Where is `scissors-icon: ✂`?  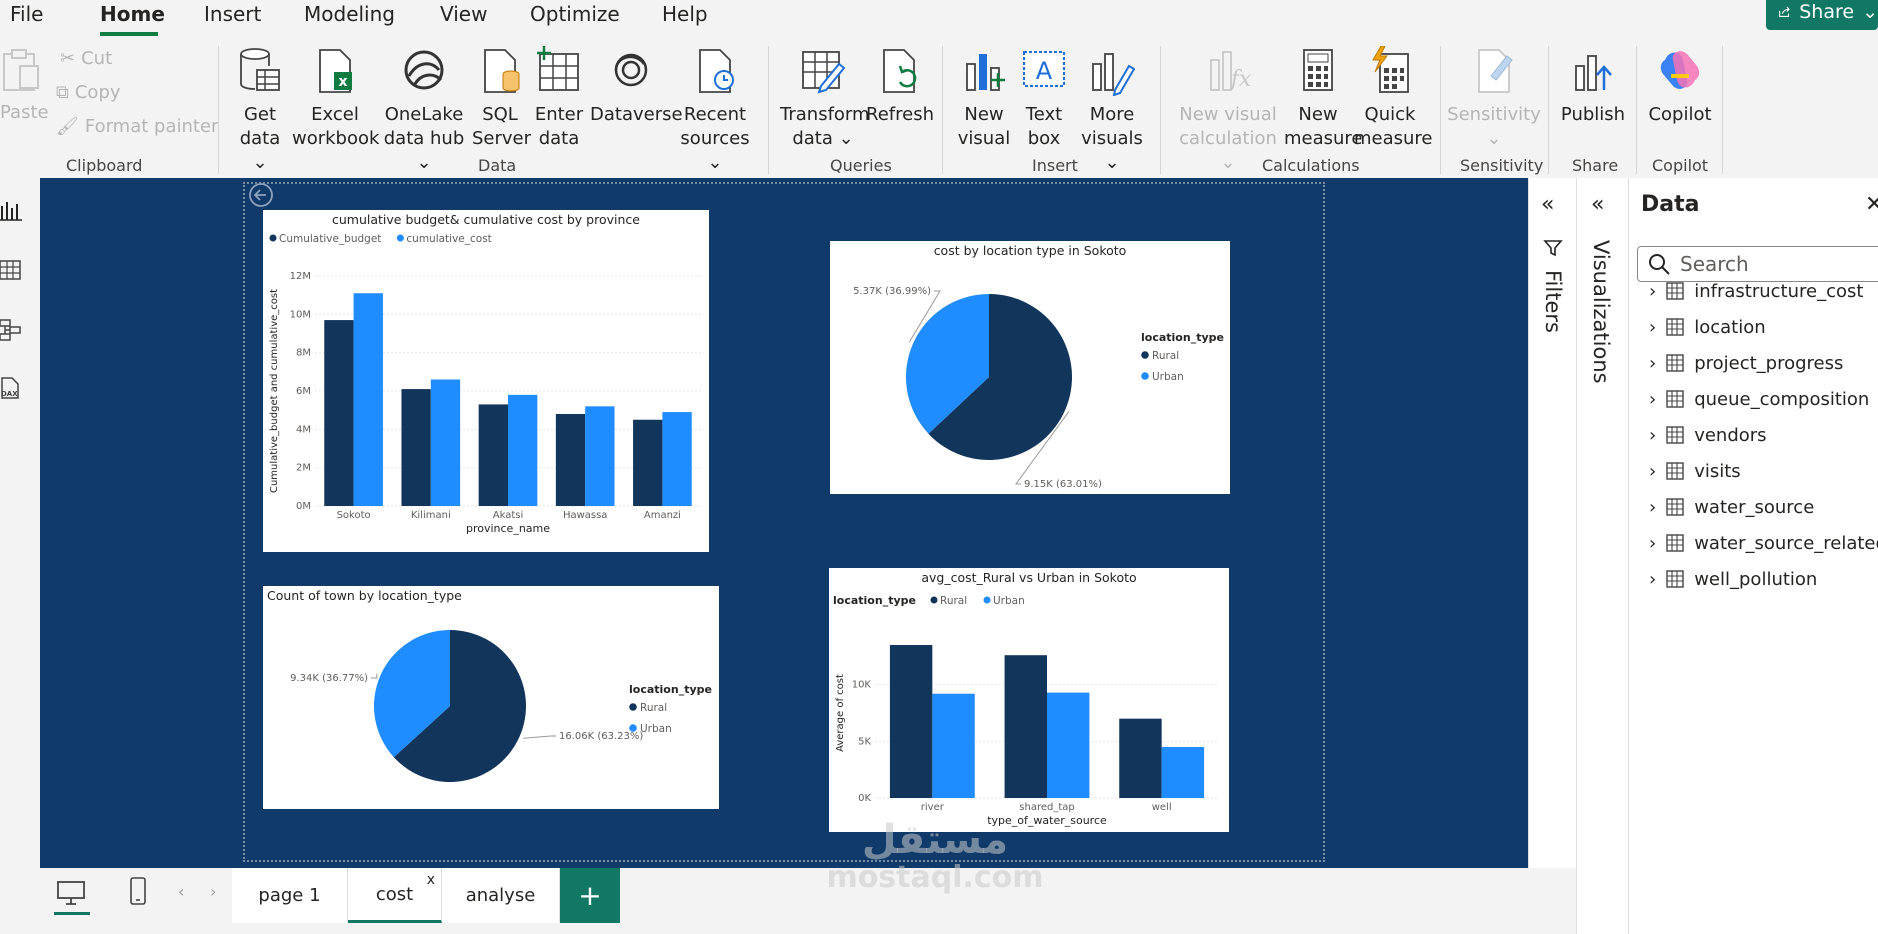 scissors-icon: ✂ is located at coordinates (68, 58).